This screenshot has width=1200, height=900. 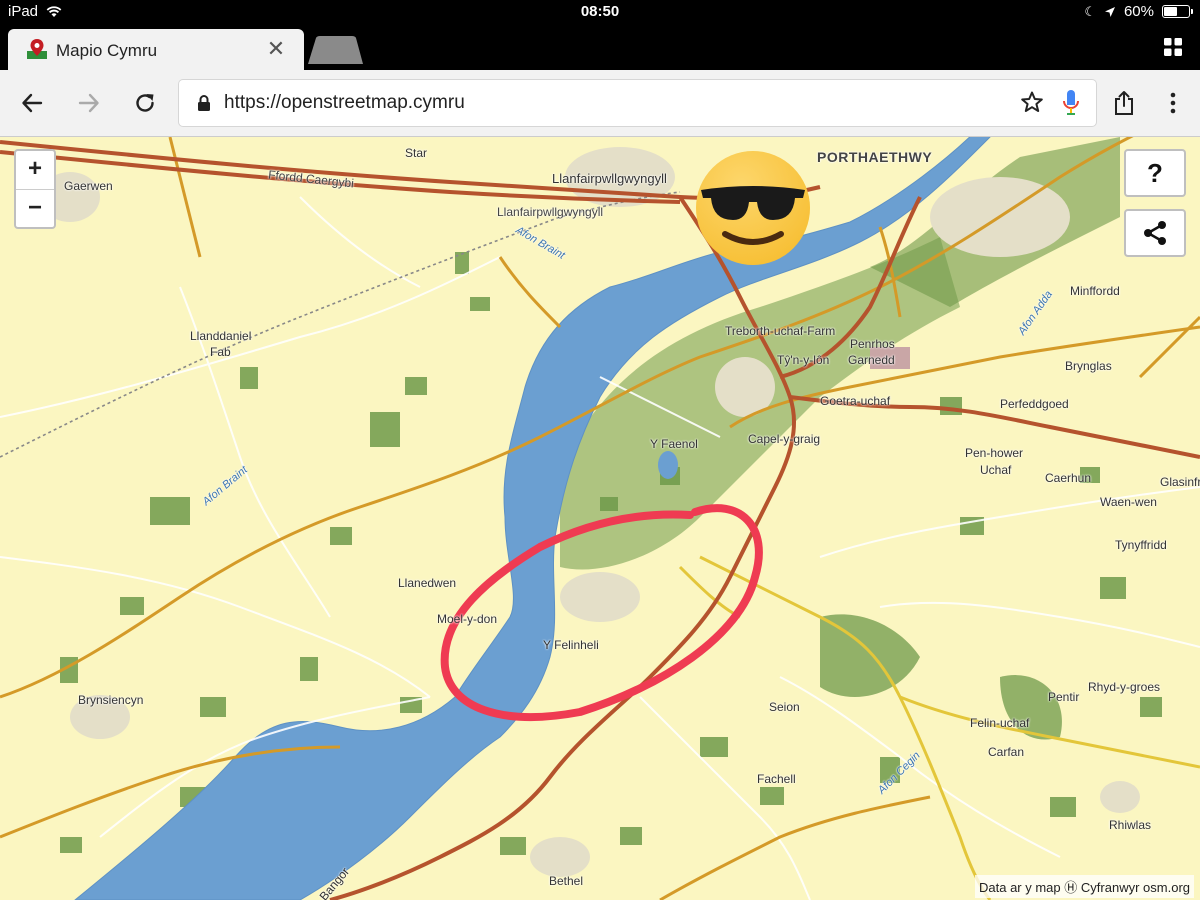 What do you see at coordinates (872, 344) in the screenshot?
I see `place-label: Penrhos` at bounding box center [872, 344].